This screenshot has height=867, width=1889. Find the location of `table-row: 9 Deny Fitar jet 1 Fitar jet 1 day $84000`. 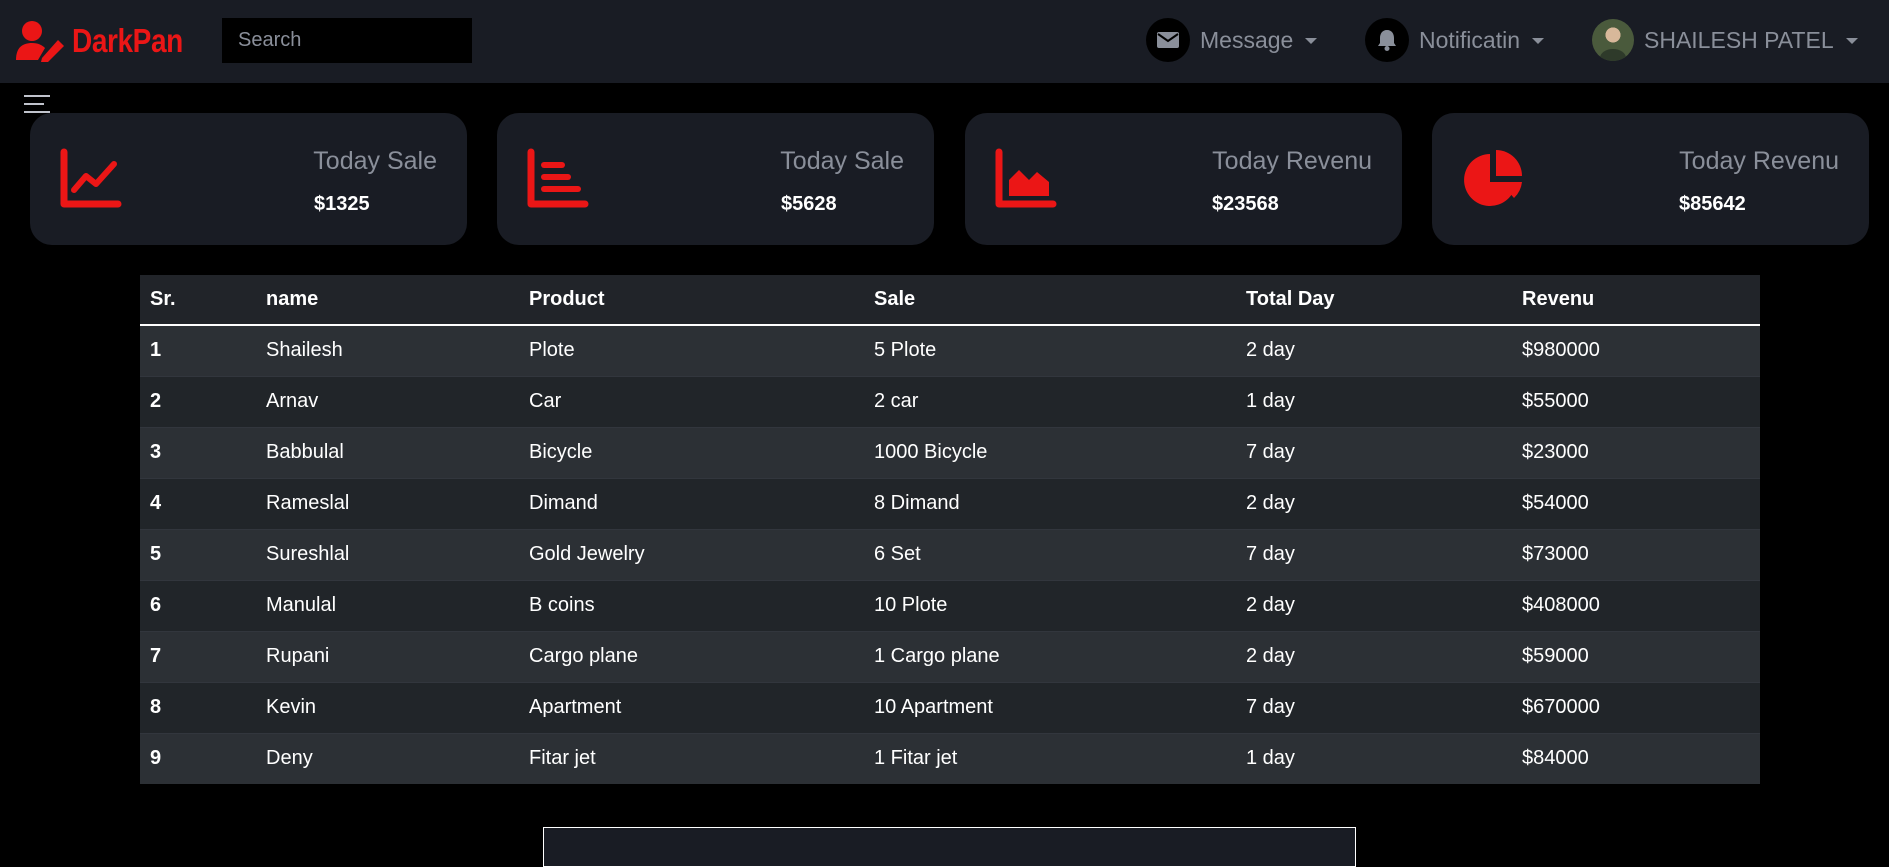

table-row: 9 Deny Fitar jet 1 Fitar jet 1 day $84000 is located at coordinates (950, 758).